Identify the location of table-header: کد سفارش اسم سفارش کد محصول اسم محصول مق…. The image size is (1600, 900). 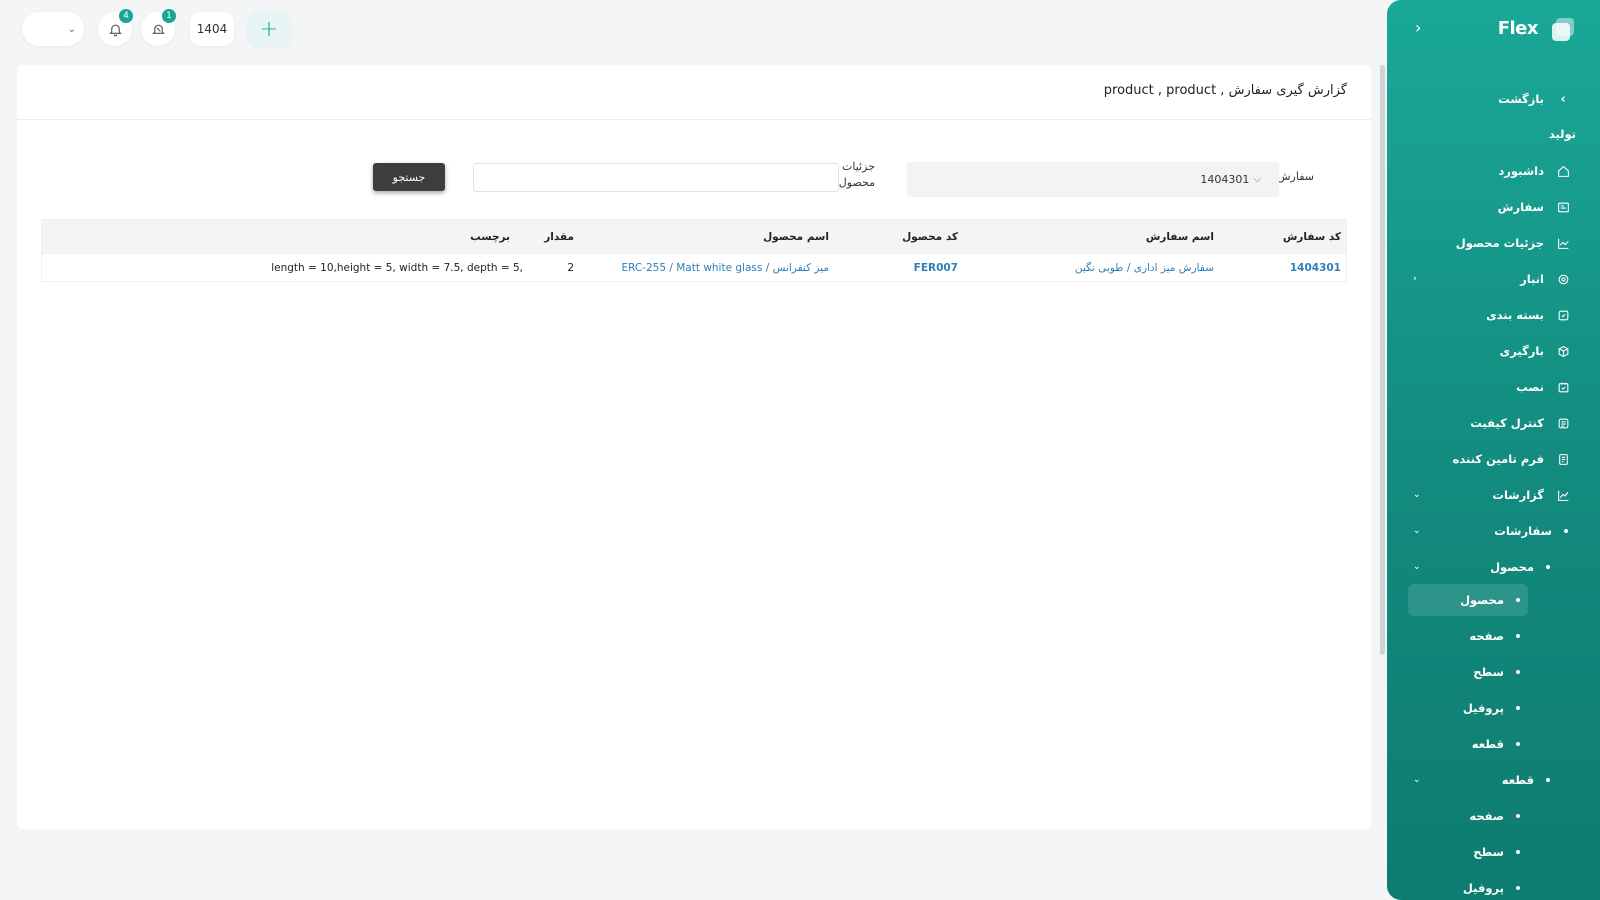
(694, 236).